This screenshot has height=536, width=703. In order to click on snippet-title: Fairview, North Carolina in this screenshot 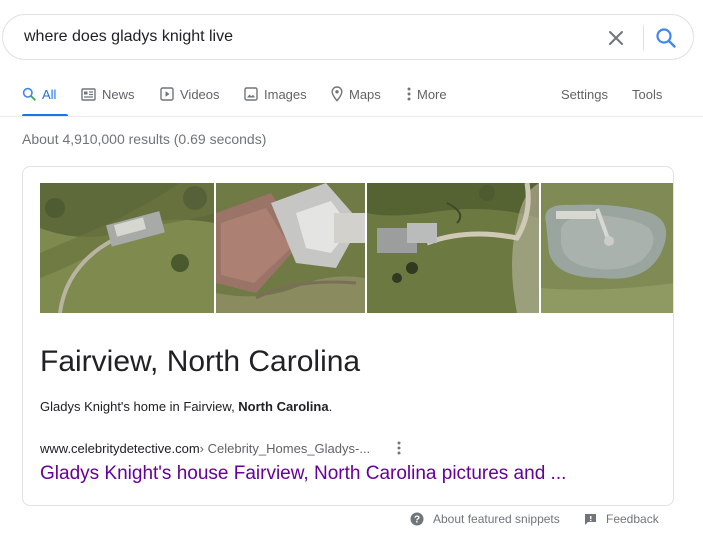, I will do `click(200, 361)`.